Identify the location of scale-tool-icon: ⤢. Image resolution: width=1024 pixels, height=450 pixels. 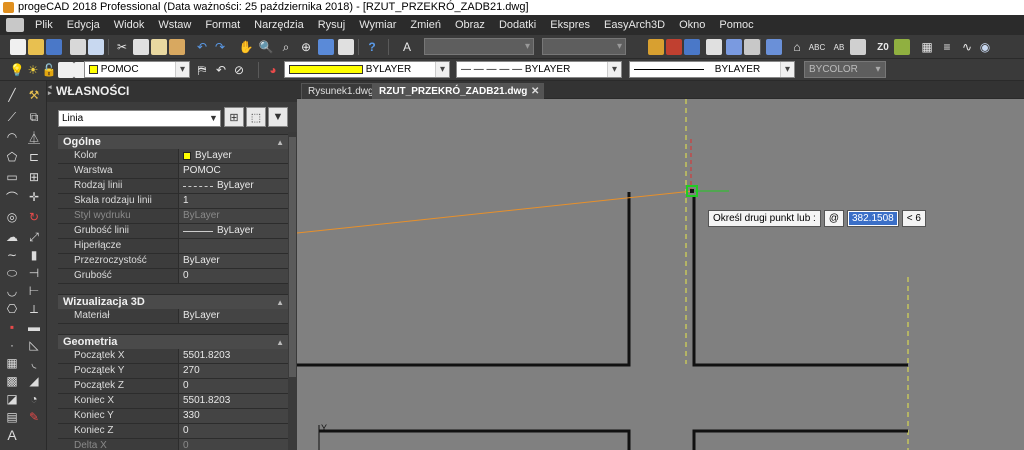
(34, 237).